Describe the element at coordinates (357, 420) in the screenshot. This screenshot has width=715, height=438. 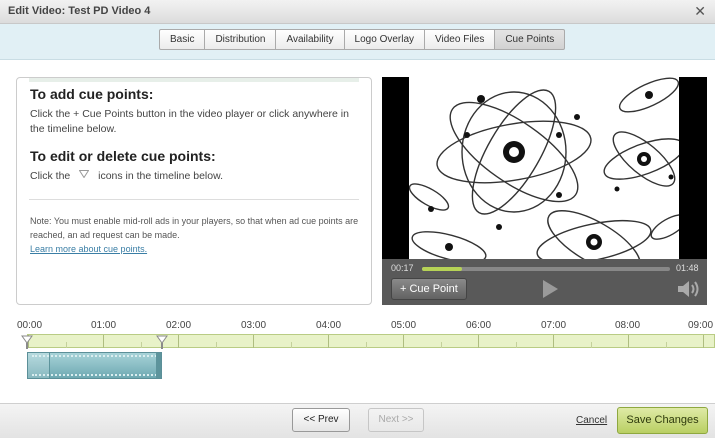
I see `dialog-footer: << Prev Next >> Cancel Save Changes` at that location.